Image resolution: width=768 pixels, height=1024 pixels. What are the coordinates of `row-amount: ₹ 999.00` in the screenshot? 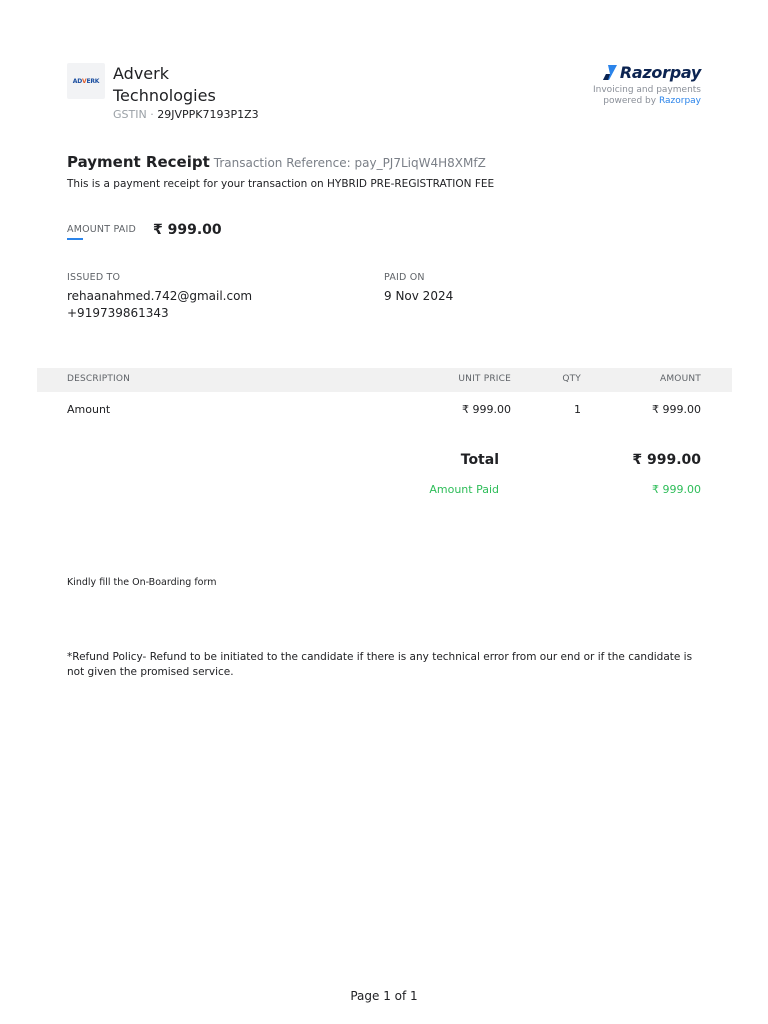 It's located at (676, 409).